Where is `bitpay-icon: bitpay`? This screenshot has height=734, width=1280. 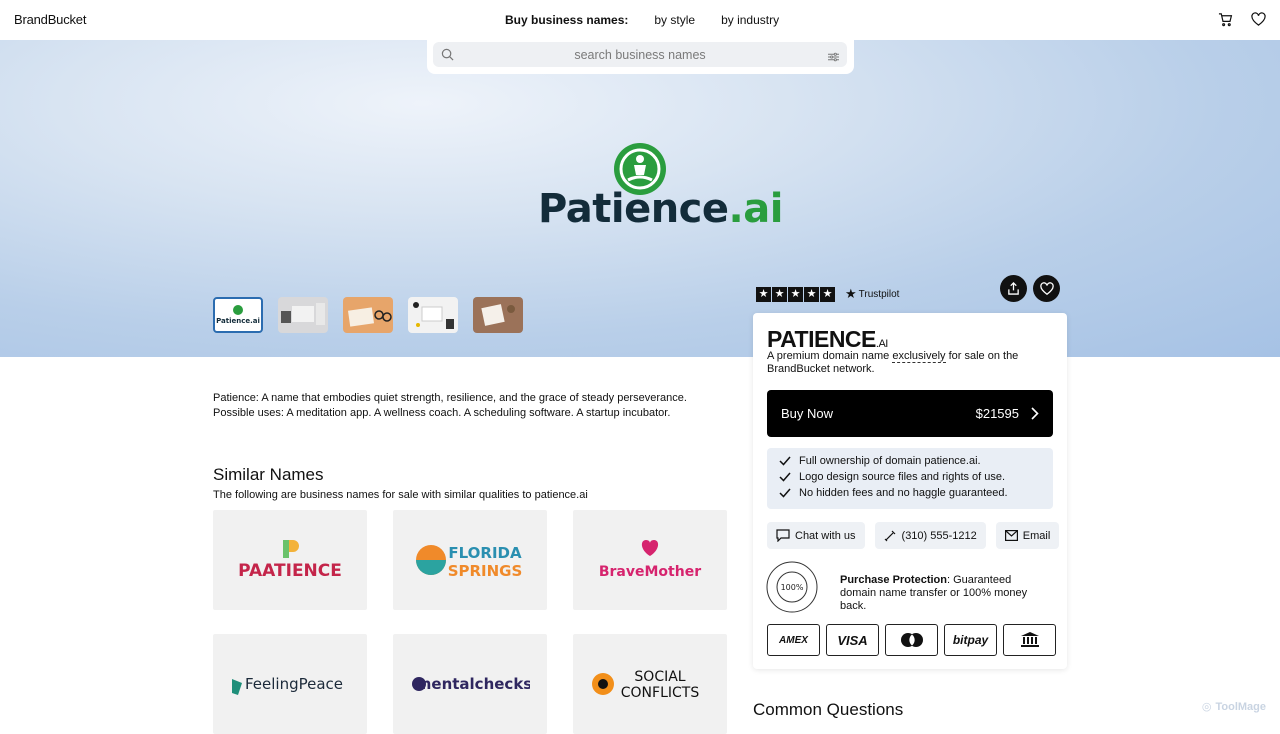
bitpay-icon: bitpay is located at coordinates (970, 640).